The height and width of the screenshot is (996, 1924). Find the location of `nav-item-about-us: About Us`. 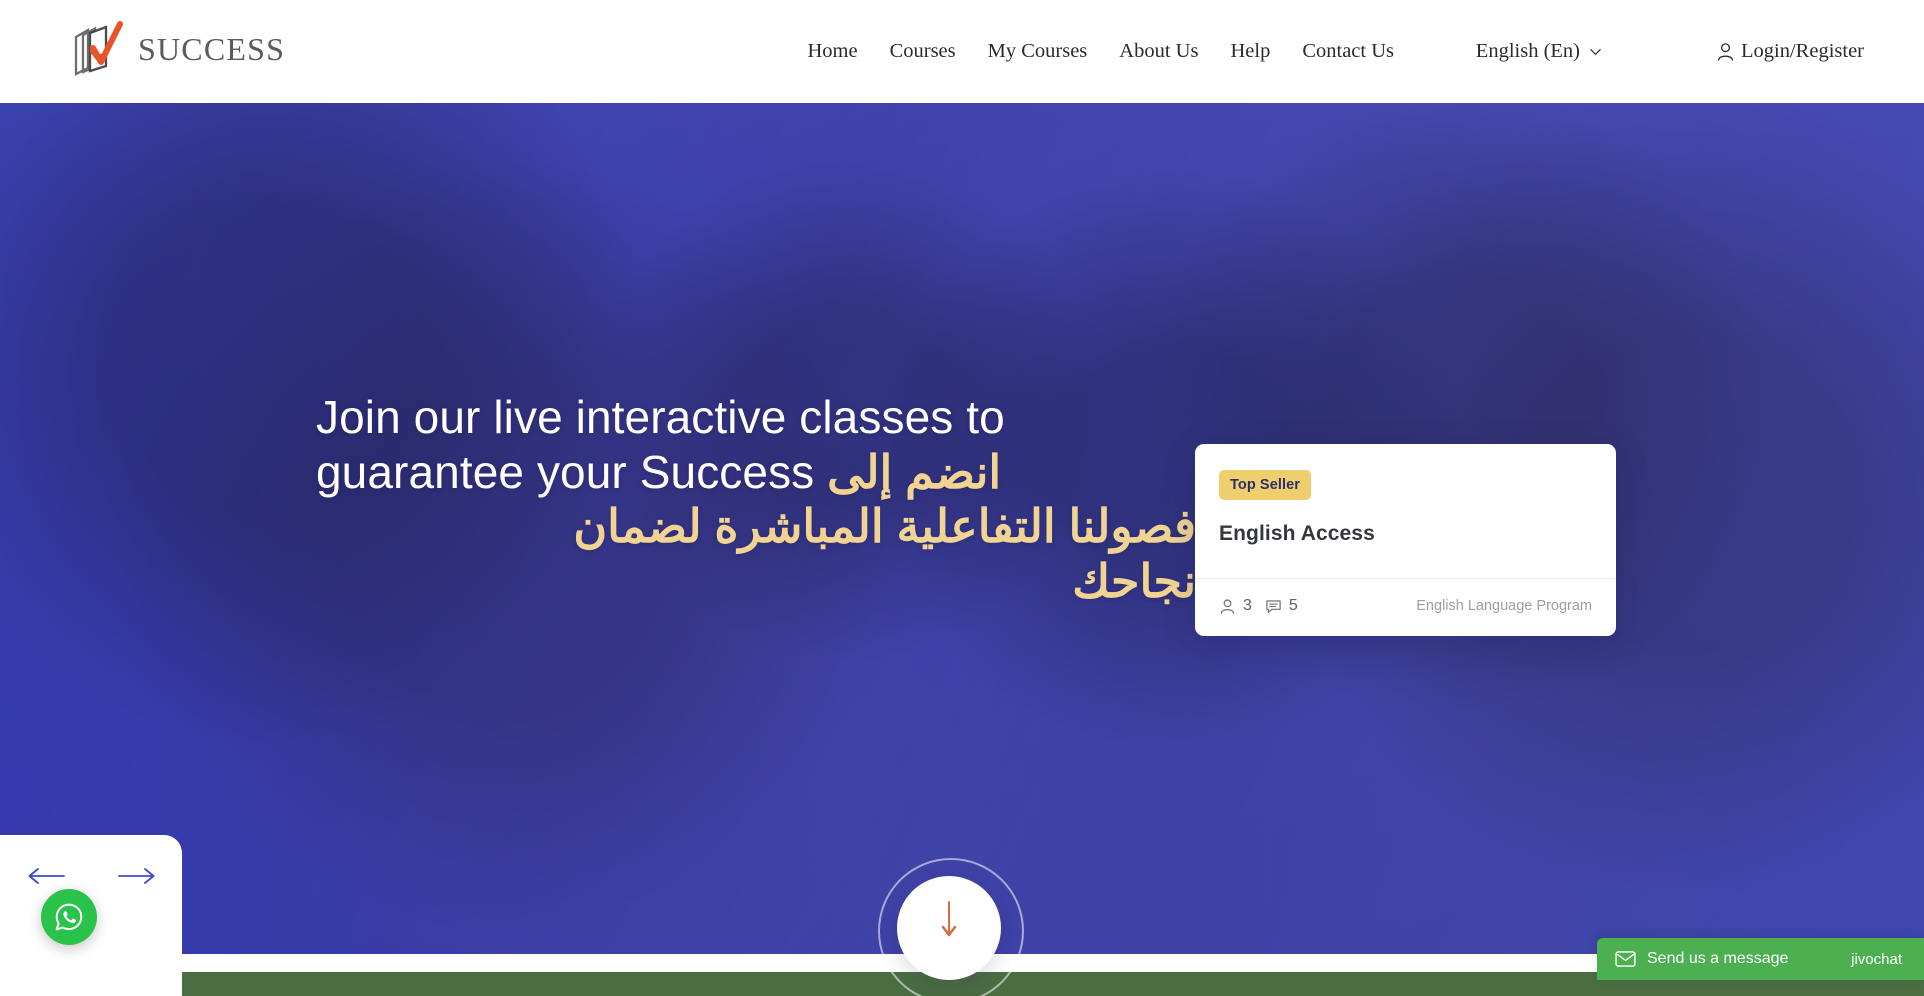

nav-item-about-us: About Us is located at coordinates (1158, 51).